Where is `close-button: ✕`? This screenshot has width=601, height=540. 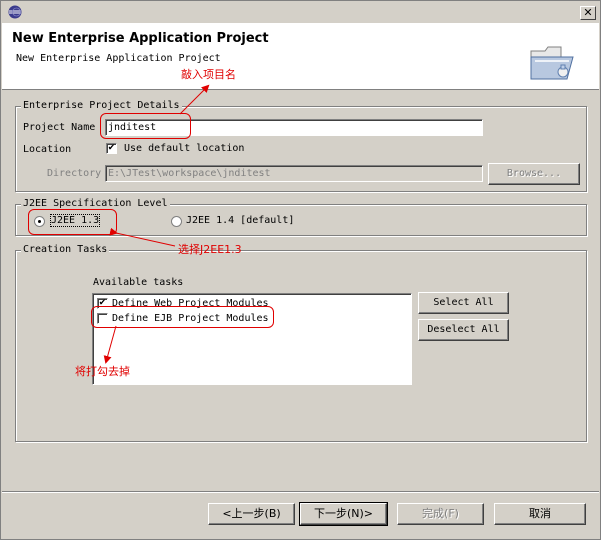
close-button: ✕ is located at coordinates (588, 13).